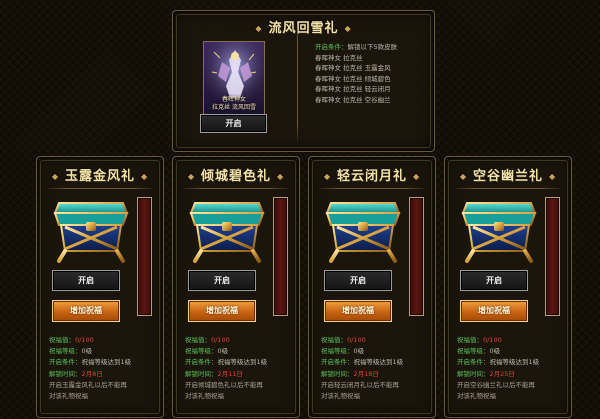 The image size is (600, 419). I want to click on condition-value: 春晖神女 拉克丝, so click(339, 57).